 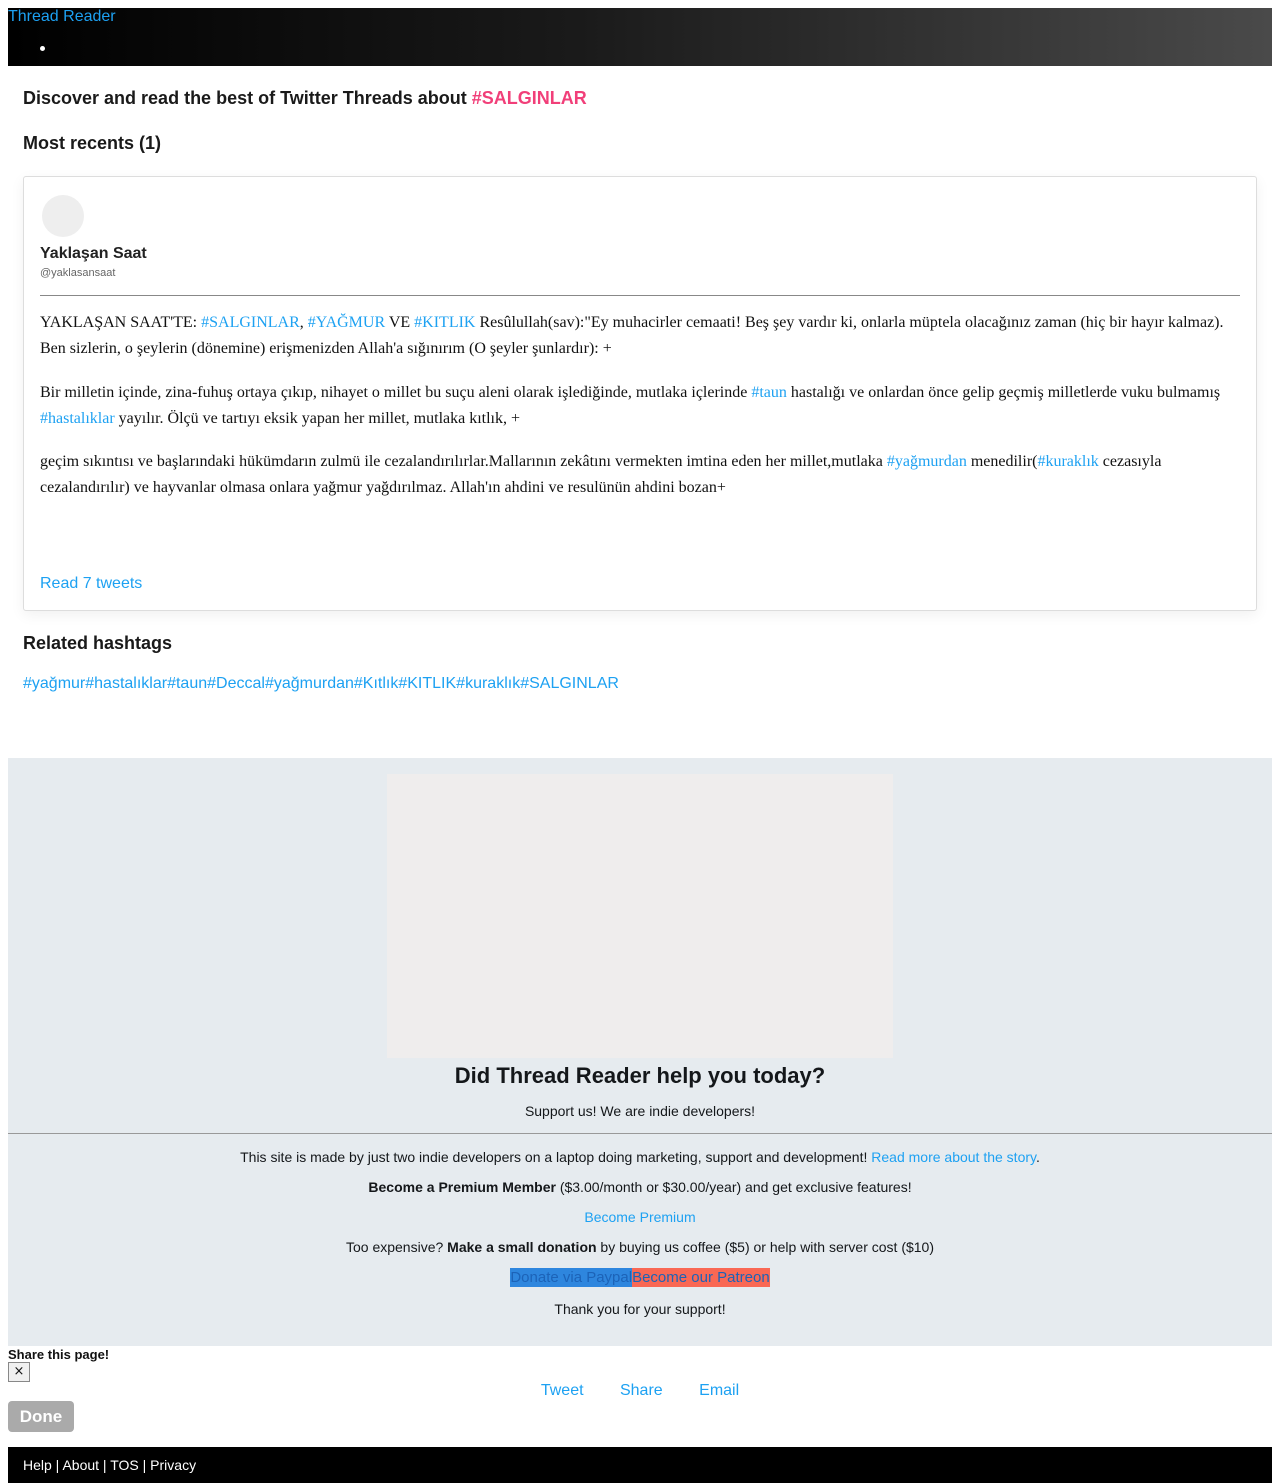 What do you see at coordinates (93, 254) in the screenshot?
I see `author-name: Yaklaşan Saat` at bounding box center [93, 254].